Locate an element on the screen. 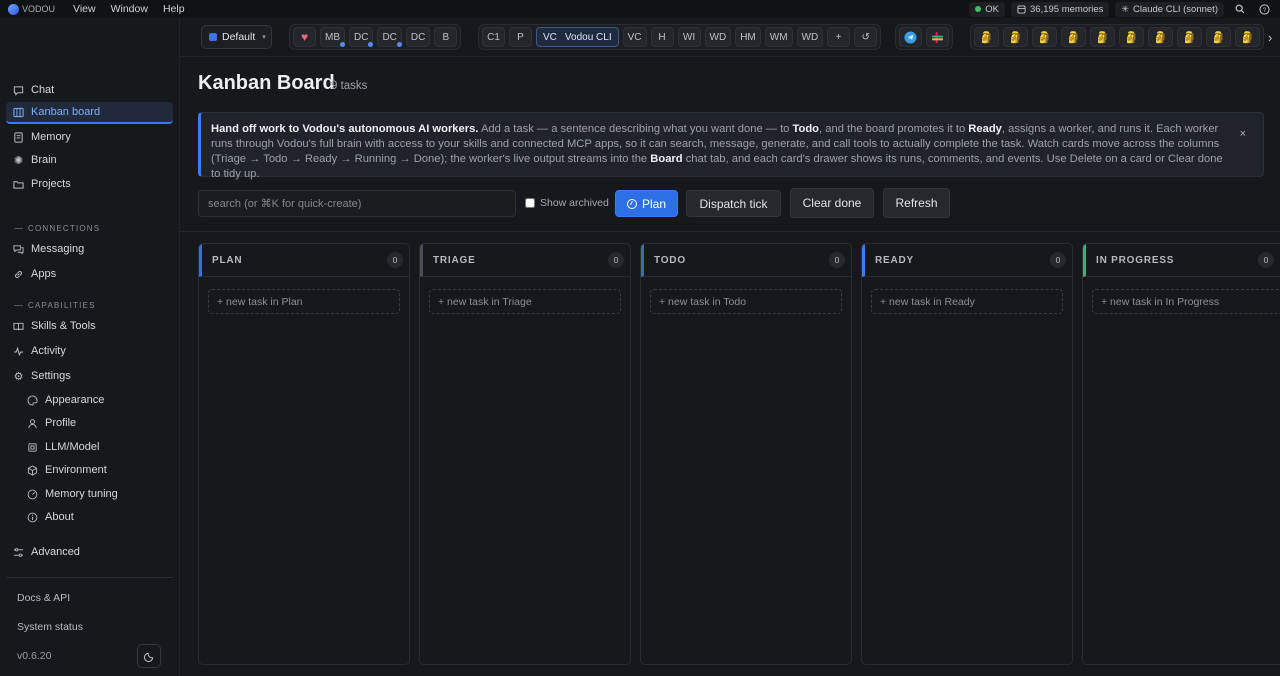 The image size is (1280, 676). sidebar-item-environment: Environment is located at coordinates (95, 470).